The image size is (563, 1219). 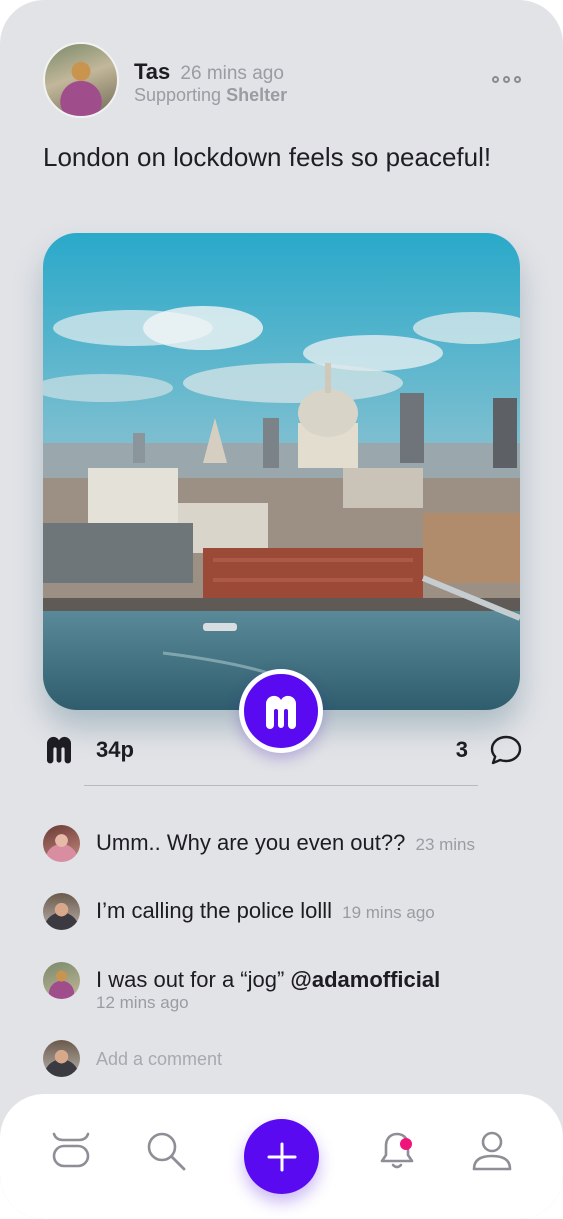 I want to click on author-line: Tas 26 mins ago, so click(x=209, y=72).